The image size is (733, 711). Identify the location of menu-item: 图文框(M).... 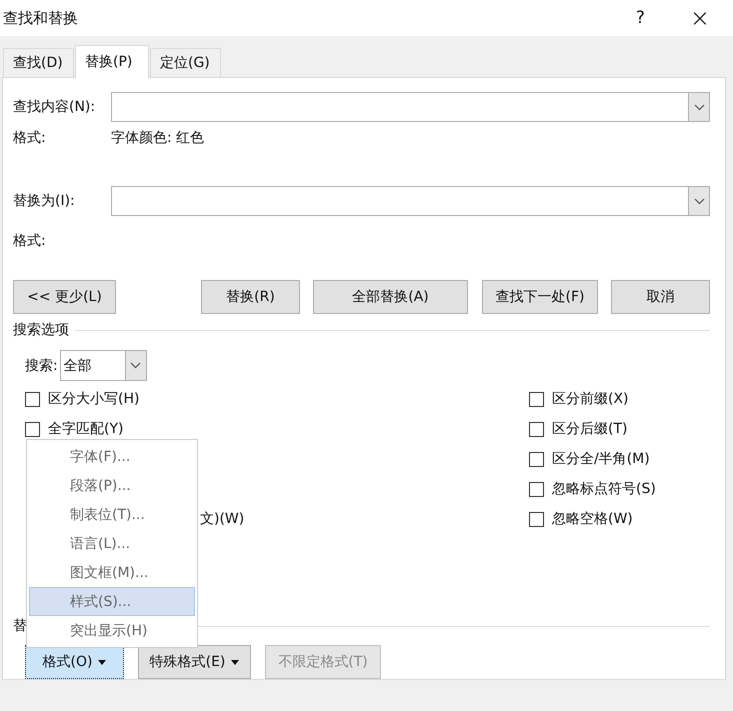
(112, 572).